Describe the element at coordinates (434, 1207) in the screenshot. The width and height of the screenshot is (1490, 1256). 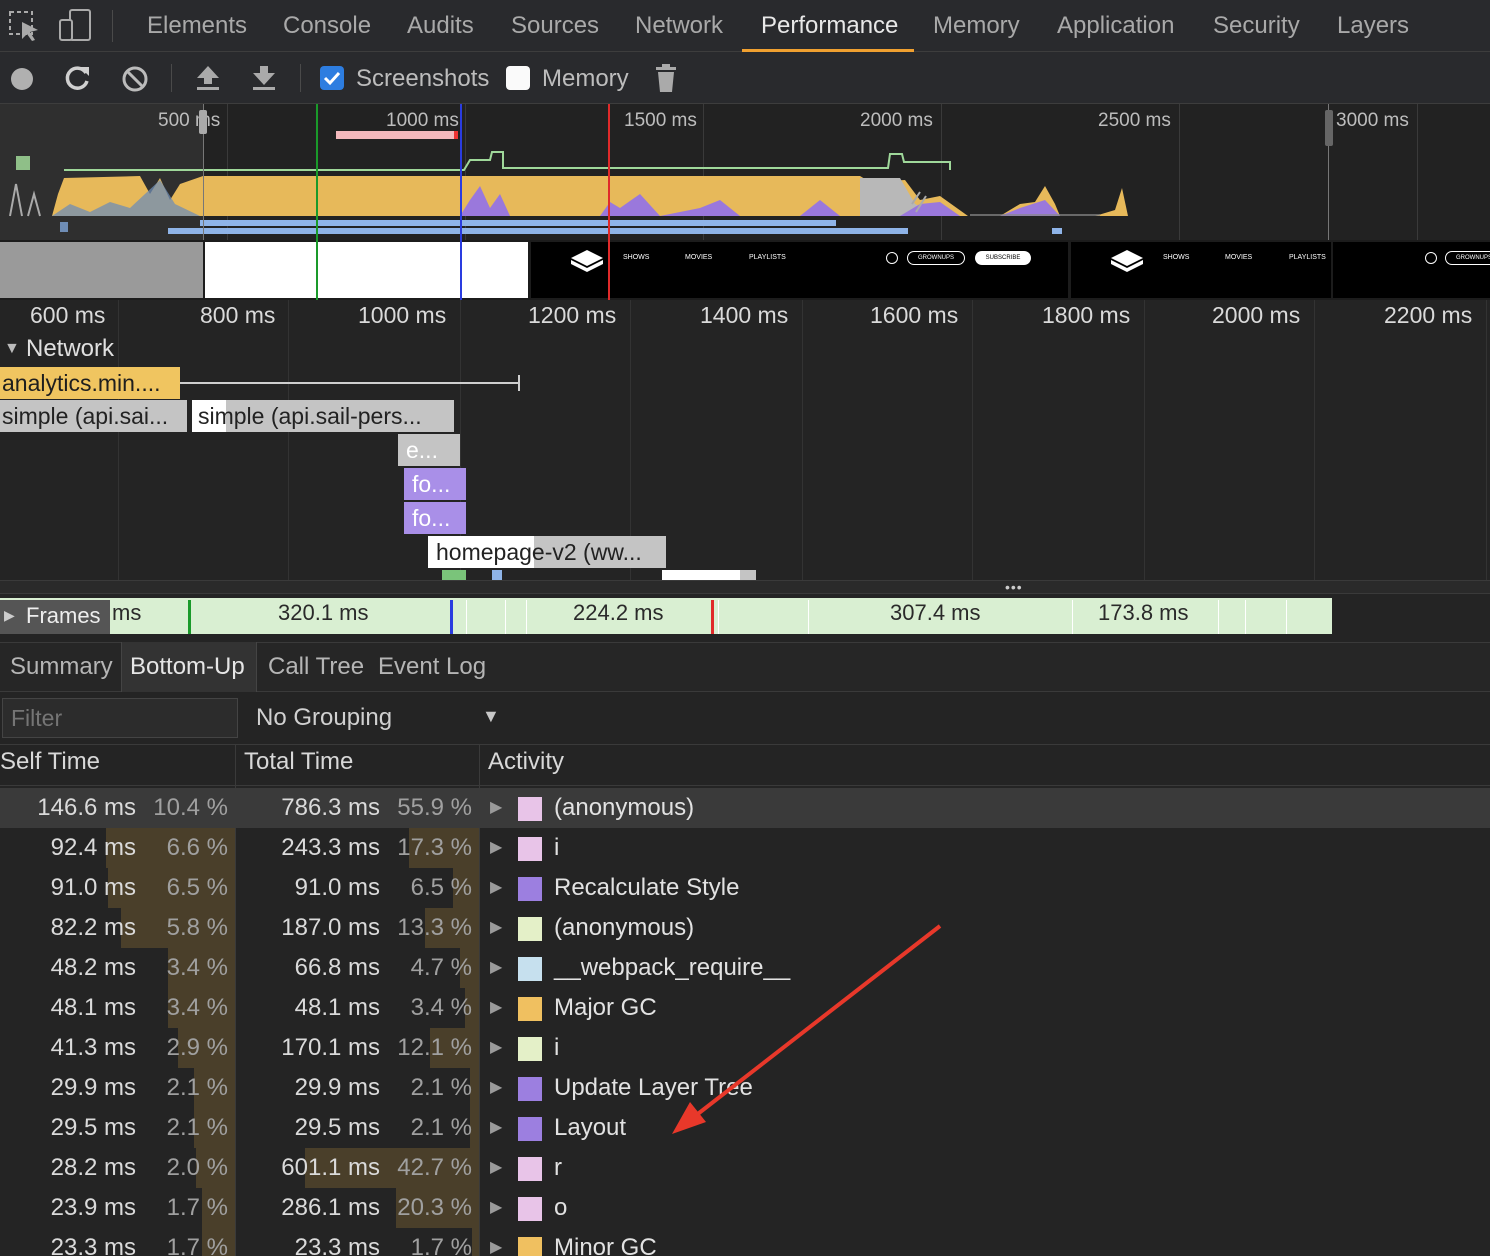
I see `total-percent-value: 20.3 %` at that location.